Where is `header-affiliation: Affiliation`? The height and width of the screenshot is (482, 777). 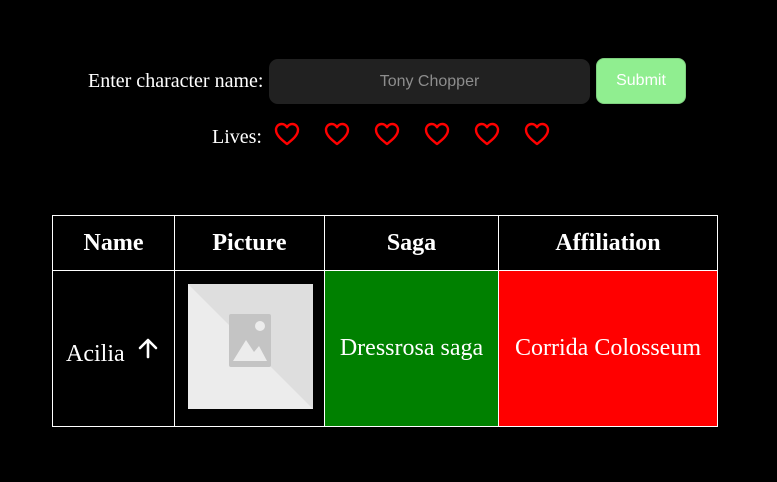
header-affiliation: Affiliation is located at coordinates (608, 243).